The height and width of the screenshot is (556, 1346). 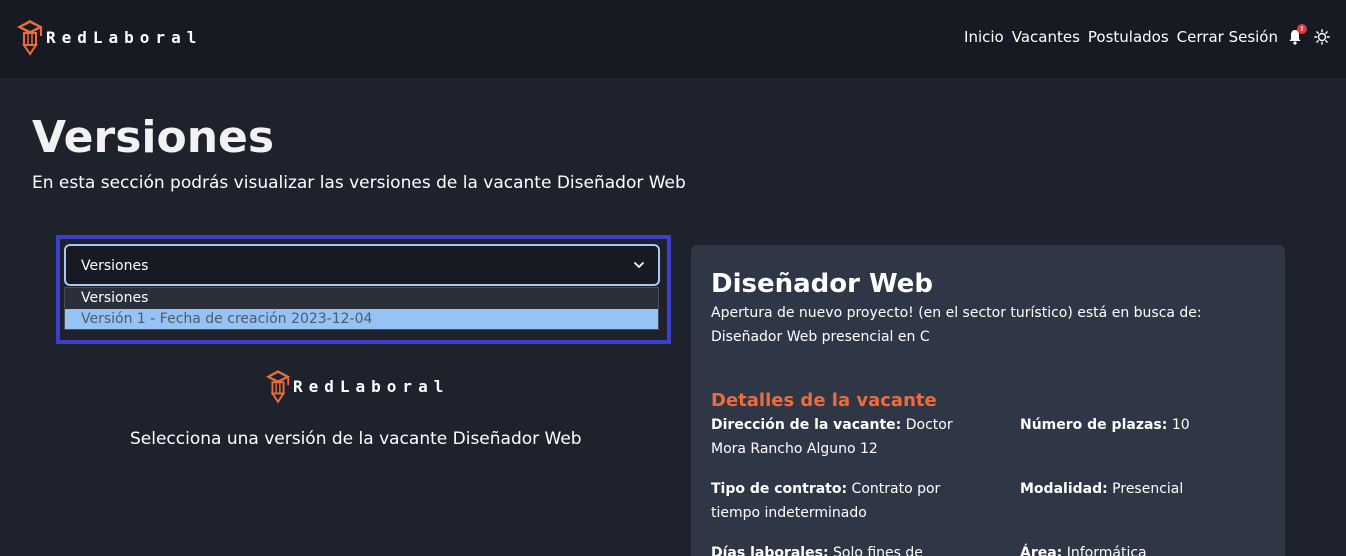 I want to click on detail-modality: Modalidad: Presencial, so click(x=1140, y=489).